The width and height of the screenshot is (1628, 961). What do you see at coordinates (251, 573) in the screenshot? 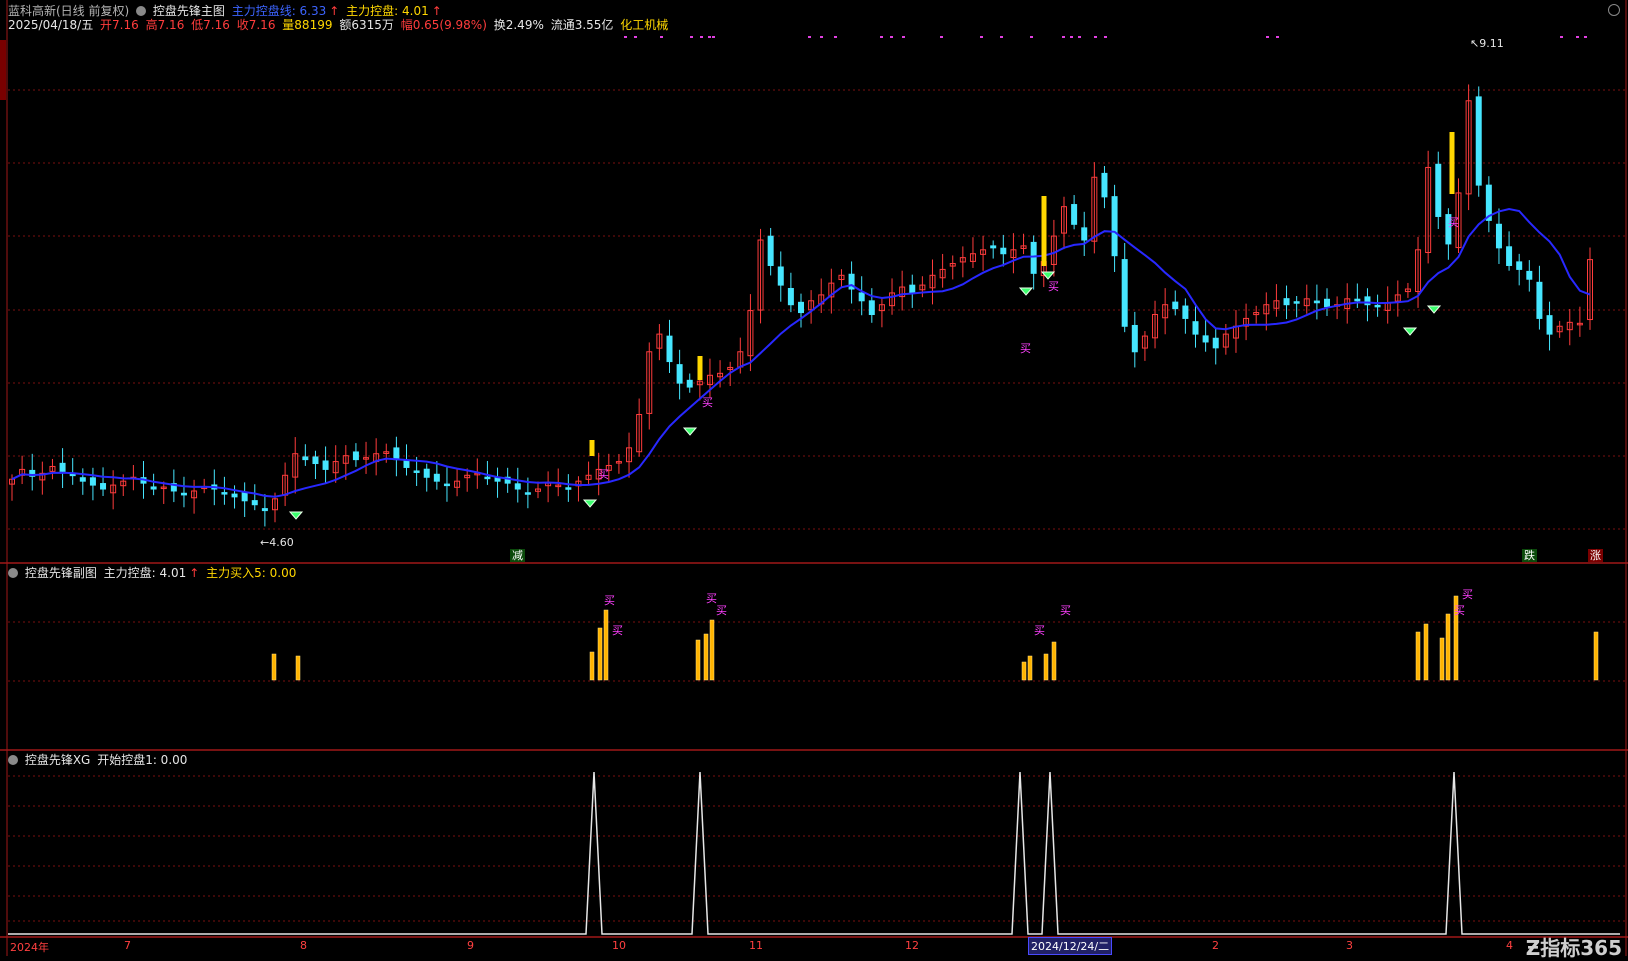
I see `sub1-buy5: 主力买入5: 0.00` at bounding box center [251, 573].